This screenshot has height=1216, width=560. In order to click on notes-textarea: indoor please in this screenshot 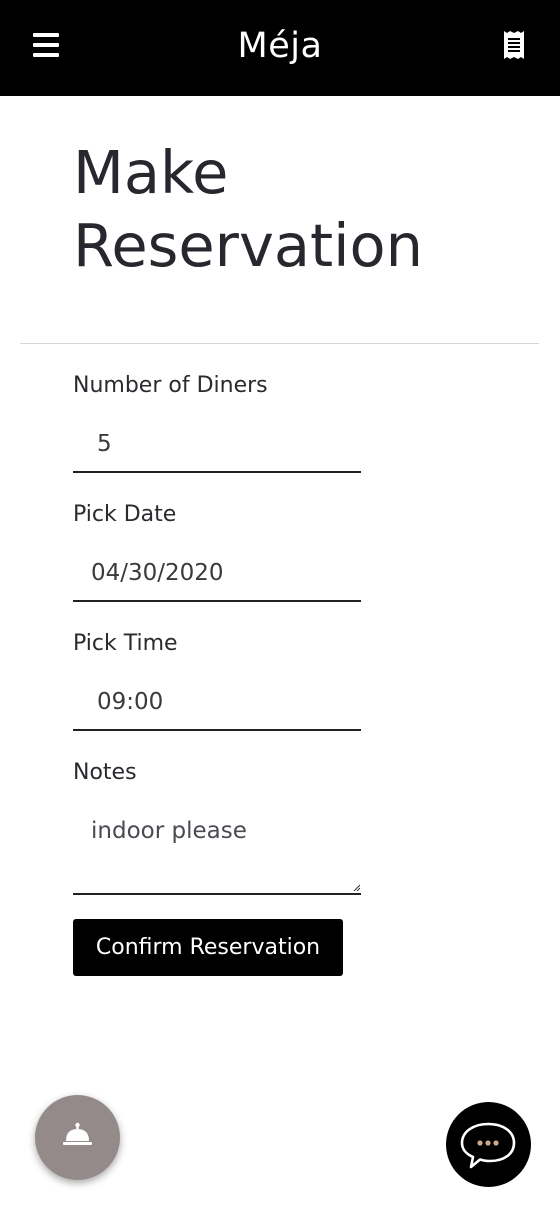, I will do `click(217, 850)`.